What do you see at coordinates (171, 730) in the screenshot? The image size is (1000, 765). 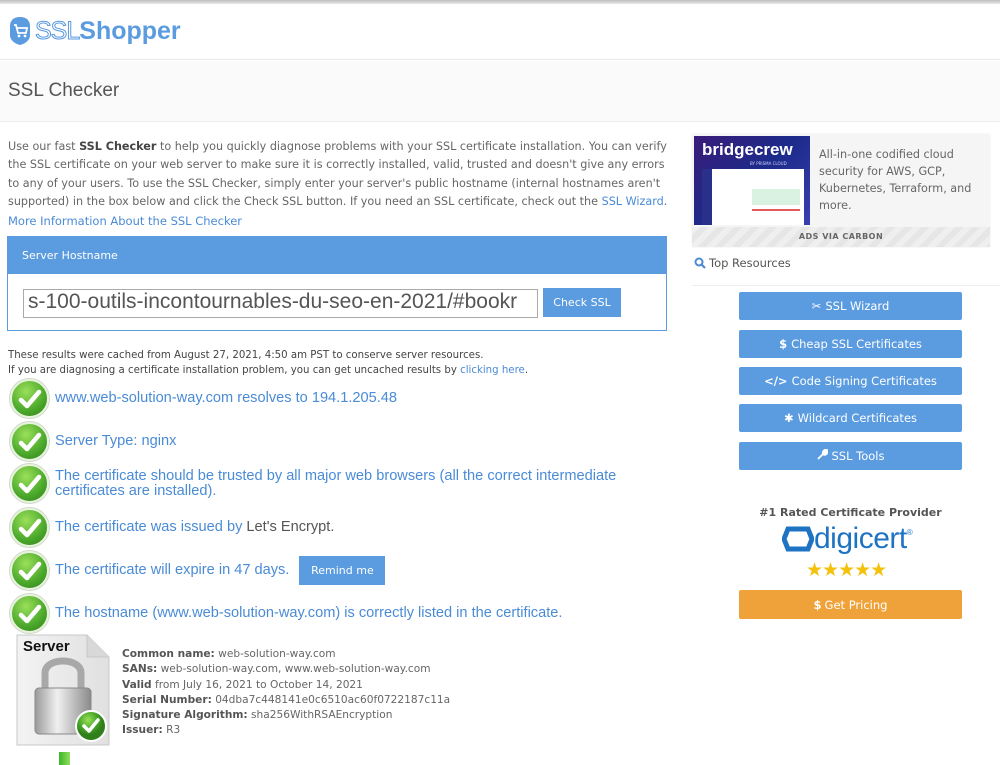 I see `value: R3` at bounding box center [171, 730].